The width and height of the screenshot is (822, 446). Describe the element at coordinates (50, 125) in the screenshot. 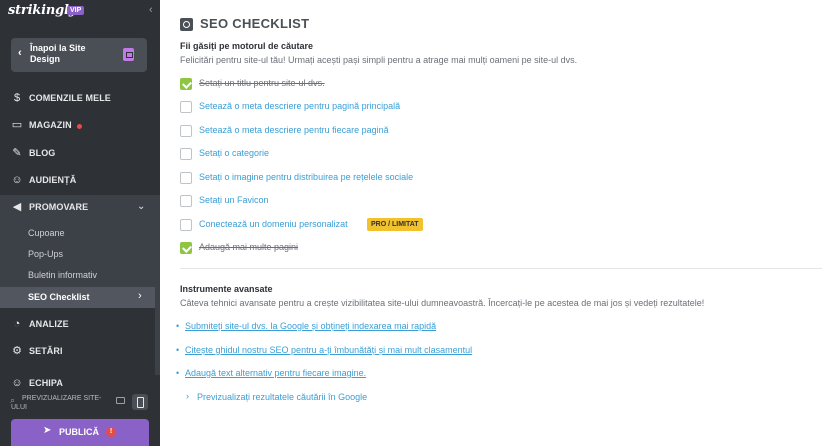

I see `sidebar-item-label: MAGAZIN` at that location.